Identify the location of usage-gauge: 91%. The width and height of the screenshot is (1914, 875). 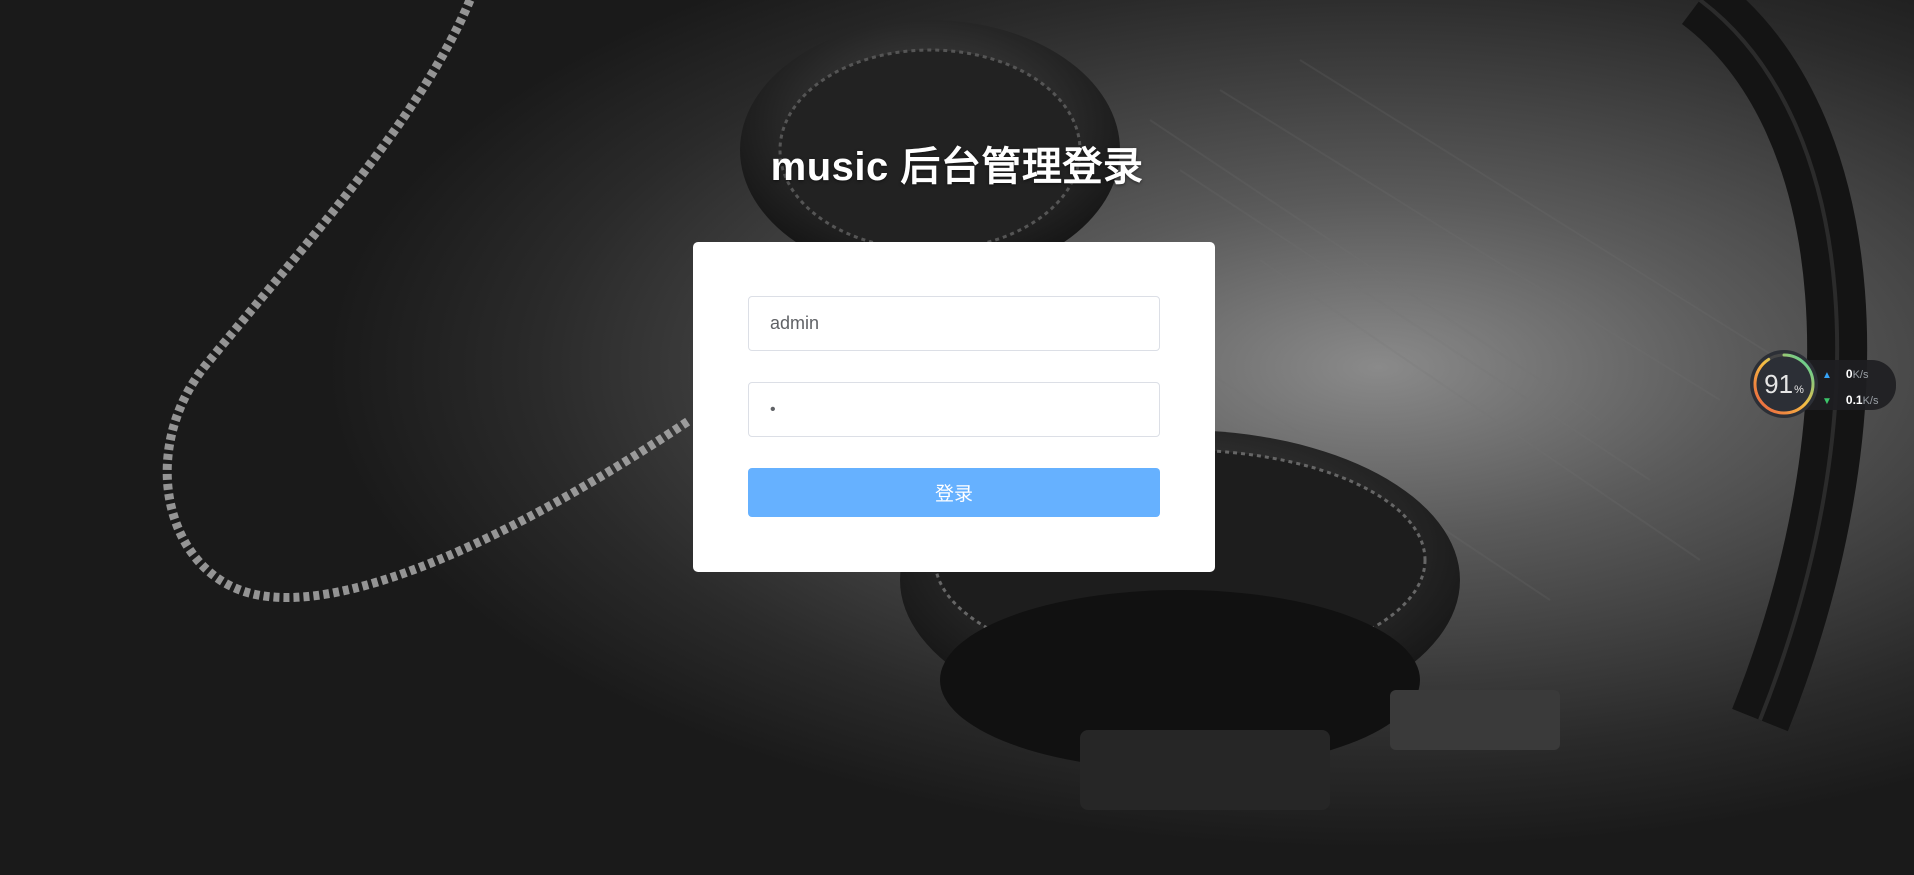
(1784, 384).